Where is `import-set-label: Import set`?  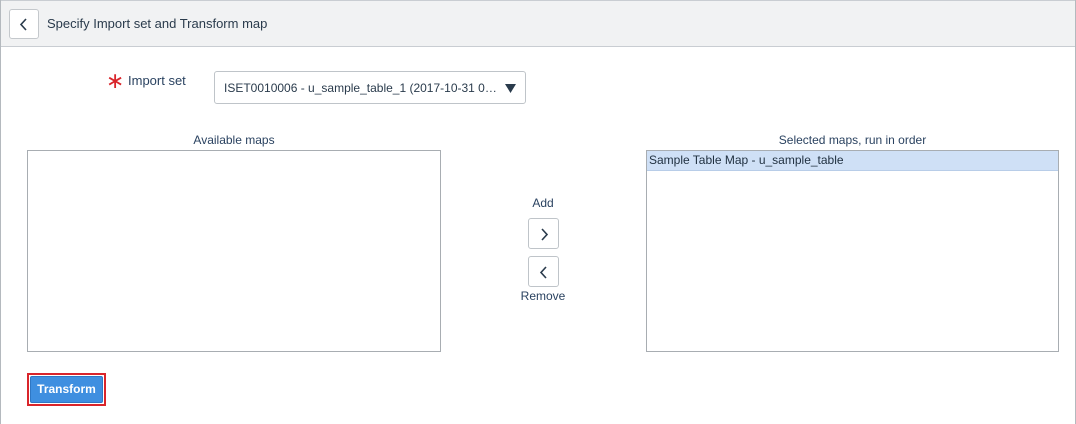
import-set-label: Import set is located at coordinates (157, 80).